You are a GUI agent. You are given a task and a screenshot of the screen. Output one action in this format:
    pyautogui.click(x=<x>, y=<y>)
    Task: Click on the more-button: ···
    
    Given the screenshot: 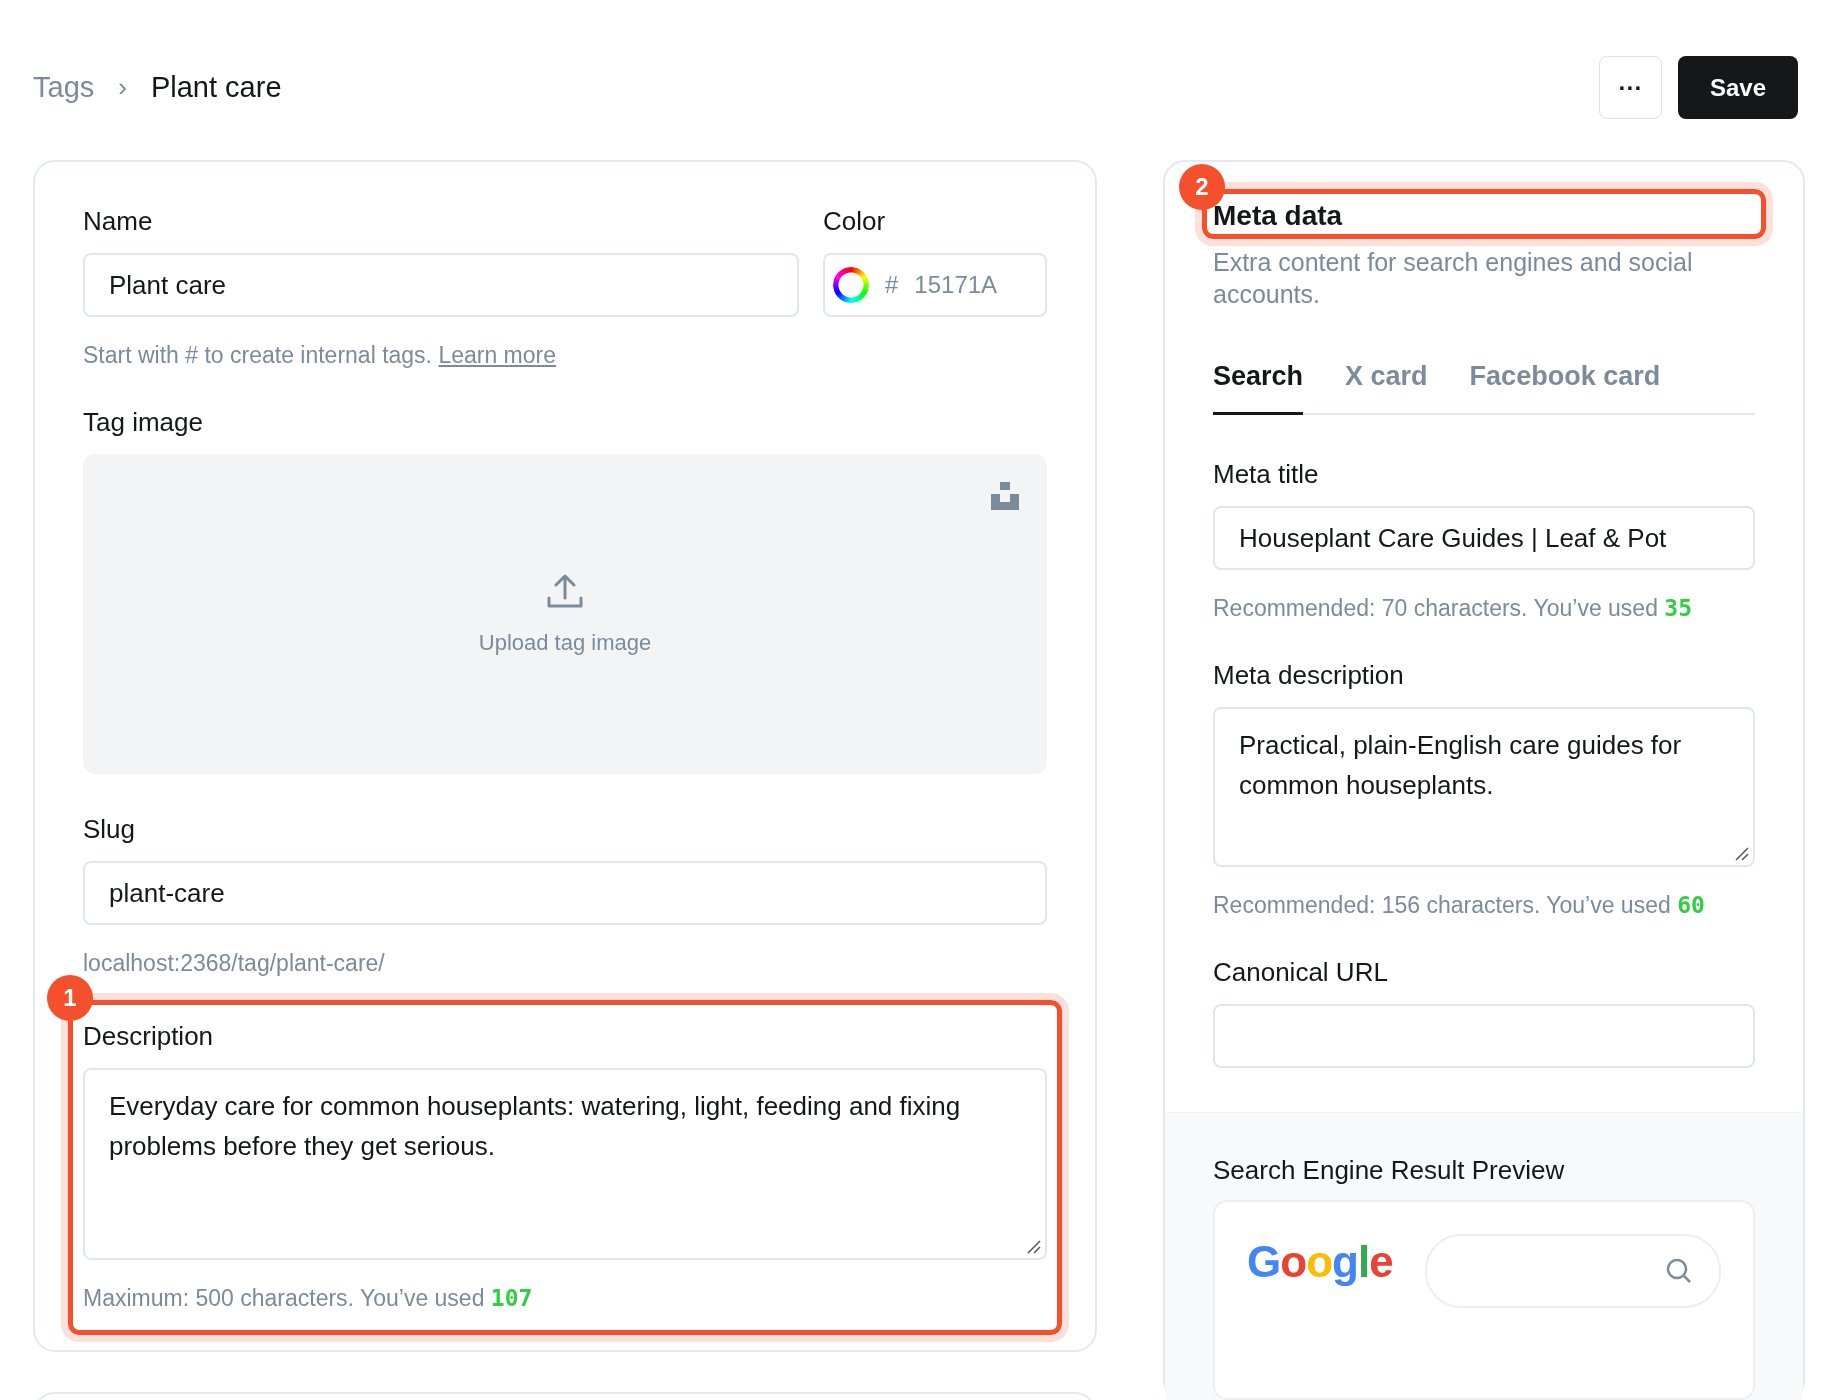 What is the action you would take?
    pyautogui.click(x=1630, y=87)
    